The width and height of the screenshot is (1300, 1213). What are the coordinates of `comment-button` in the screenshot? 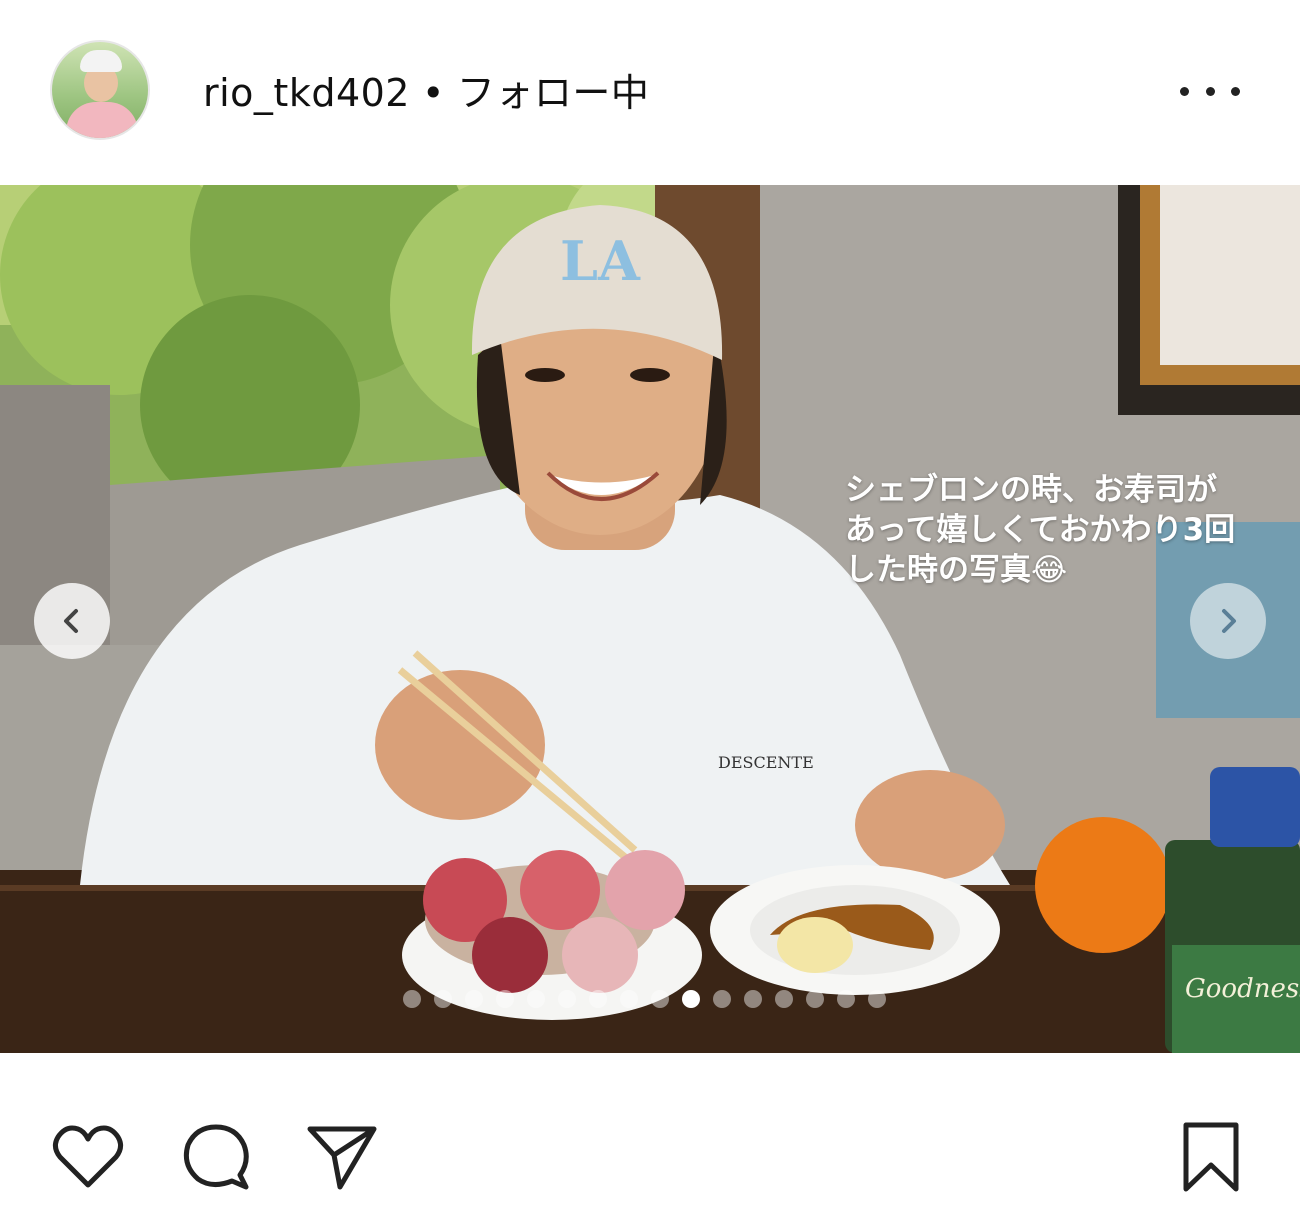 It's located at (216, 1157).